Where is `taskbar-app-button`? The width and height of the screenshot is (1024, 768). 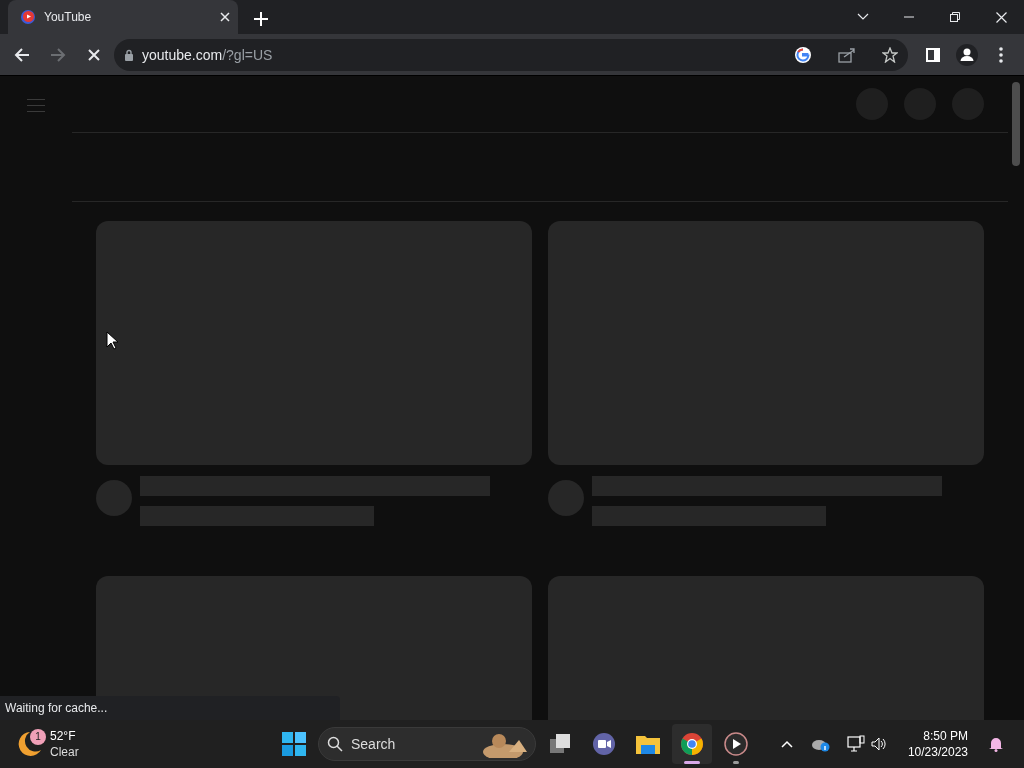
taskbar-app-button is located at coordinates (692, 744).